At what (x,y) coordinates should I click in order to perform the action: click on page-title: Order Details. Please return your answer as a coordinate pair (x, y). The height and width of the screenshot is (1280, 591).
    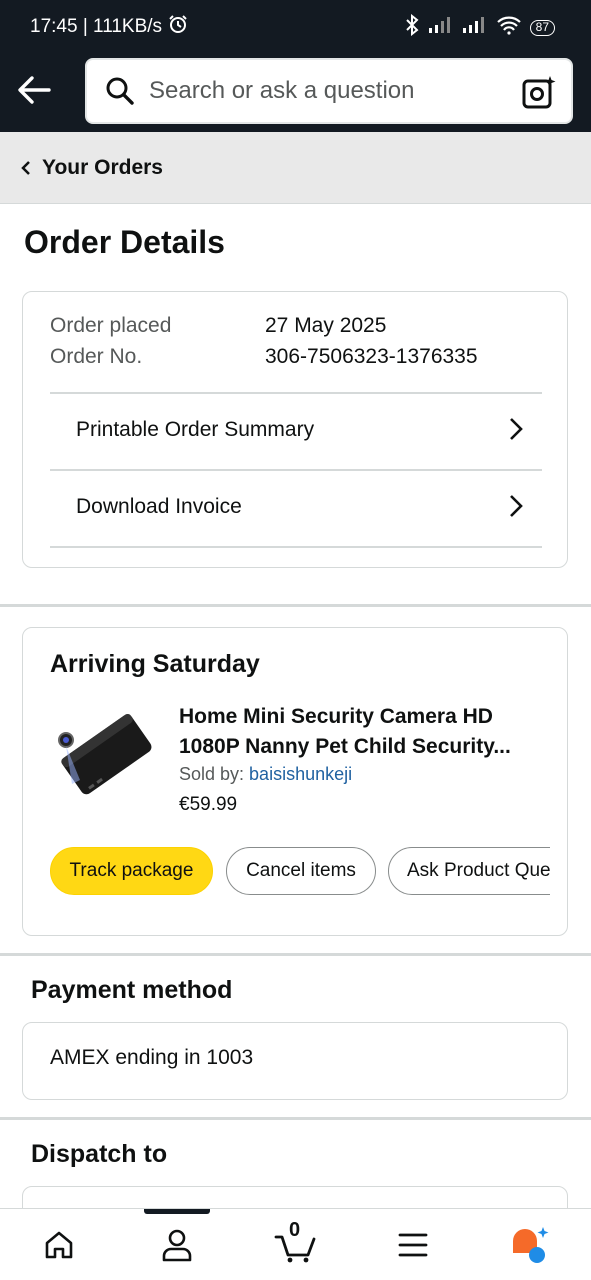
    Looking at the image, I should click on (124, 242).